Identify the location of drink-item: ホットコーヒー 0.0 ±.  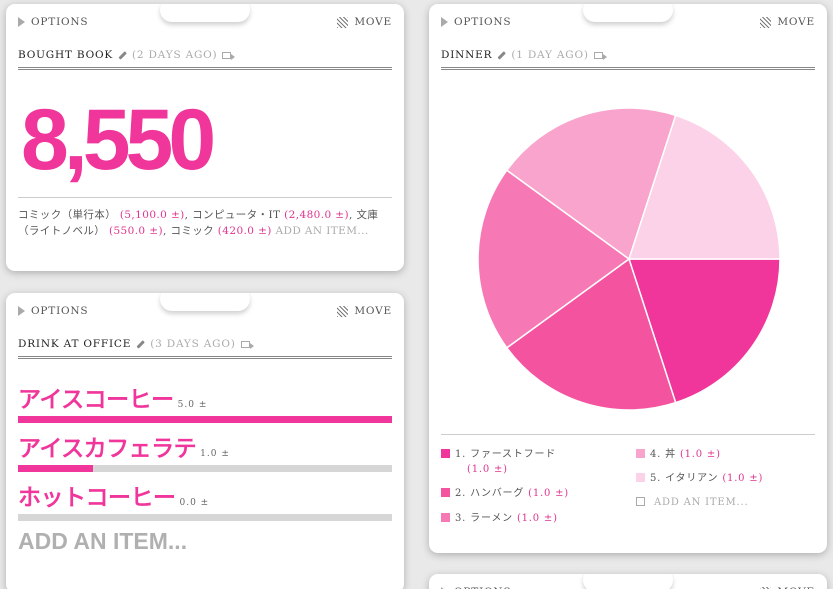
(205, 499).